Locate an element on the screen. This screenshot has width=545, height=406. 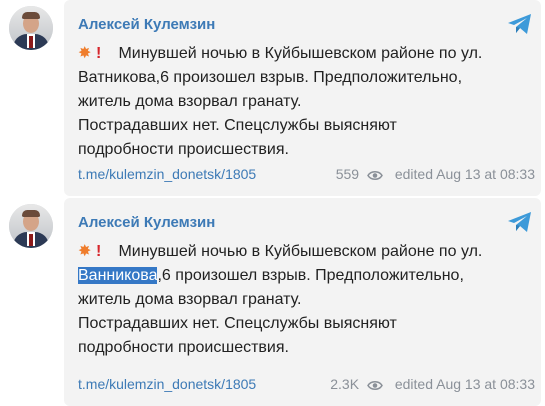
view-count: 2.3K is located at coordinates (345, 384).